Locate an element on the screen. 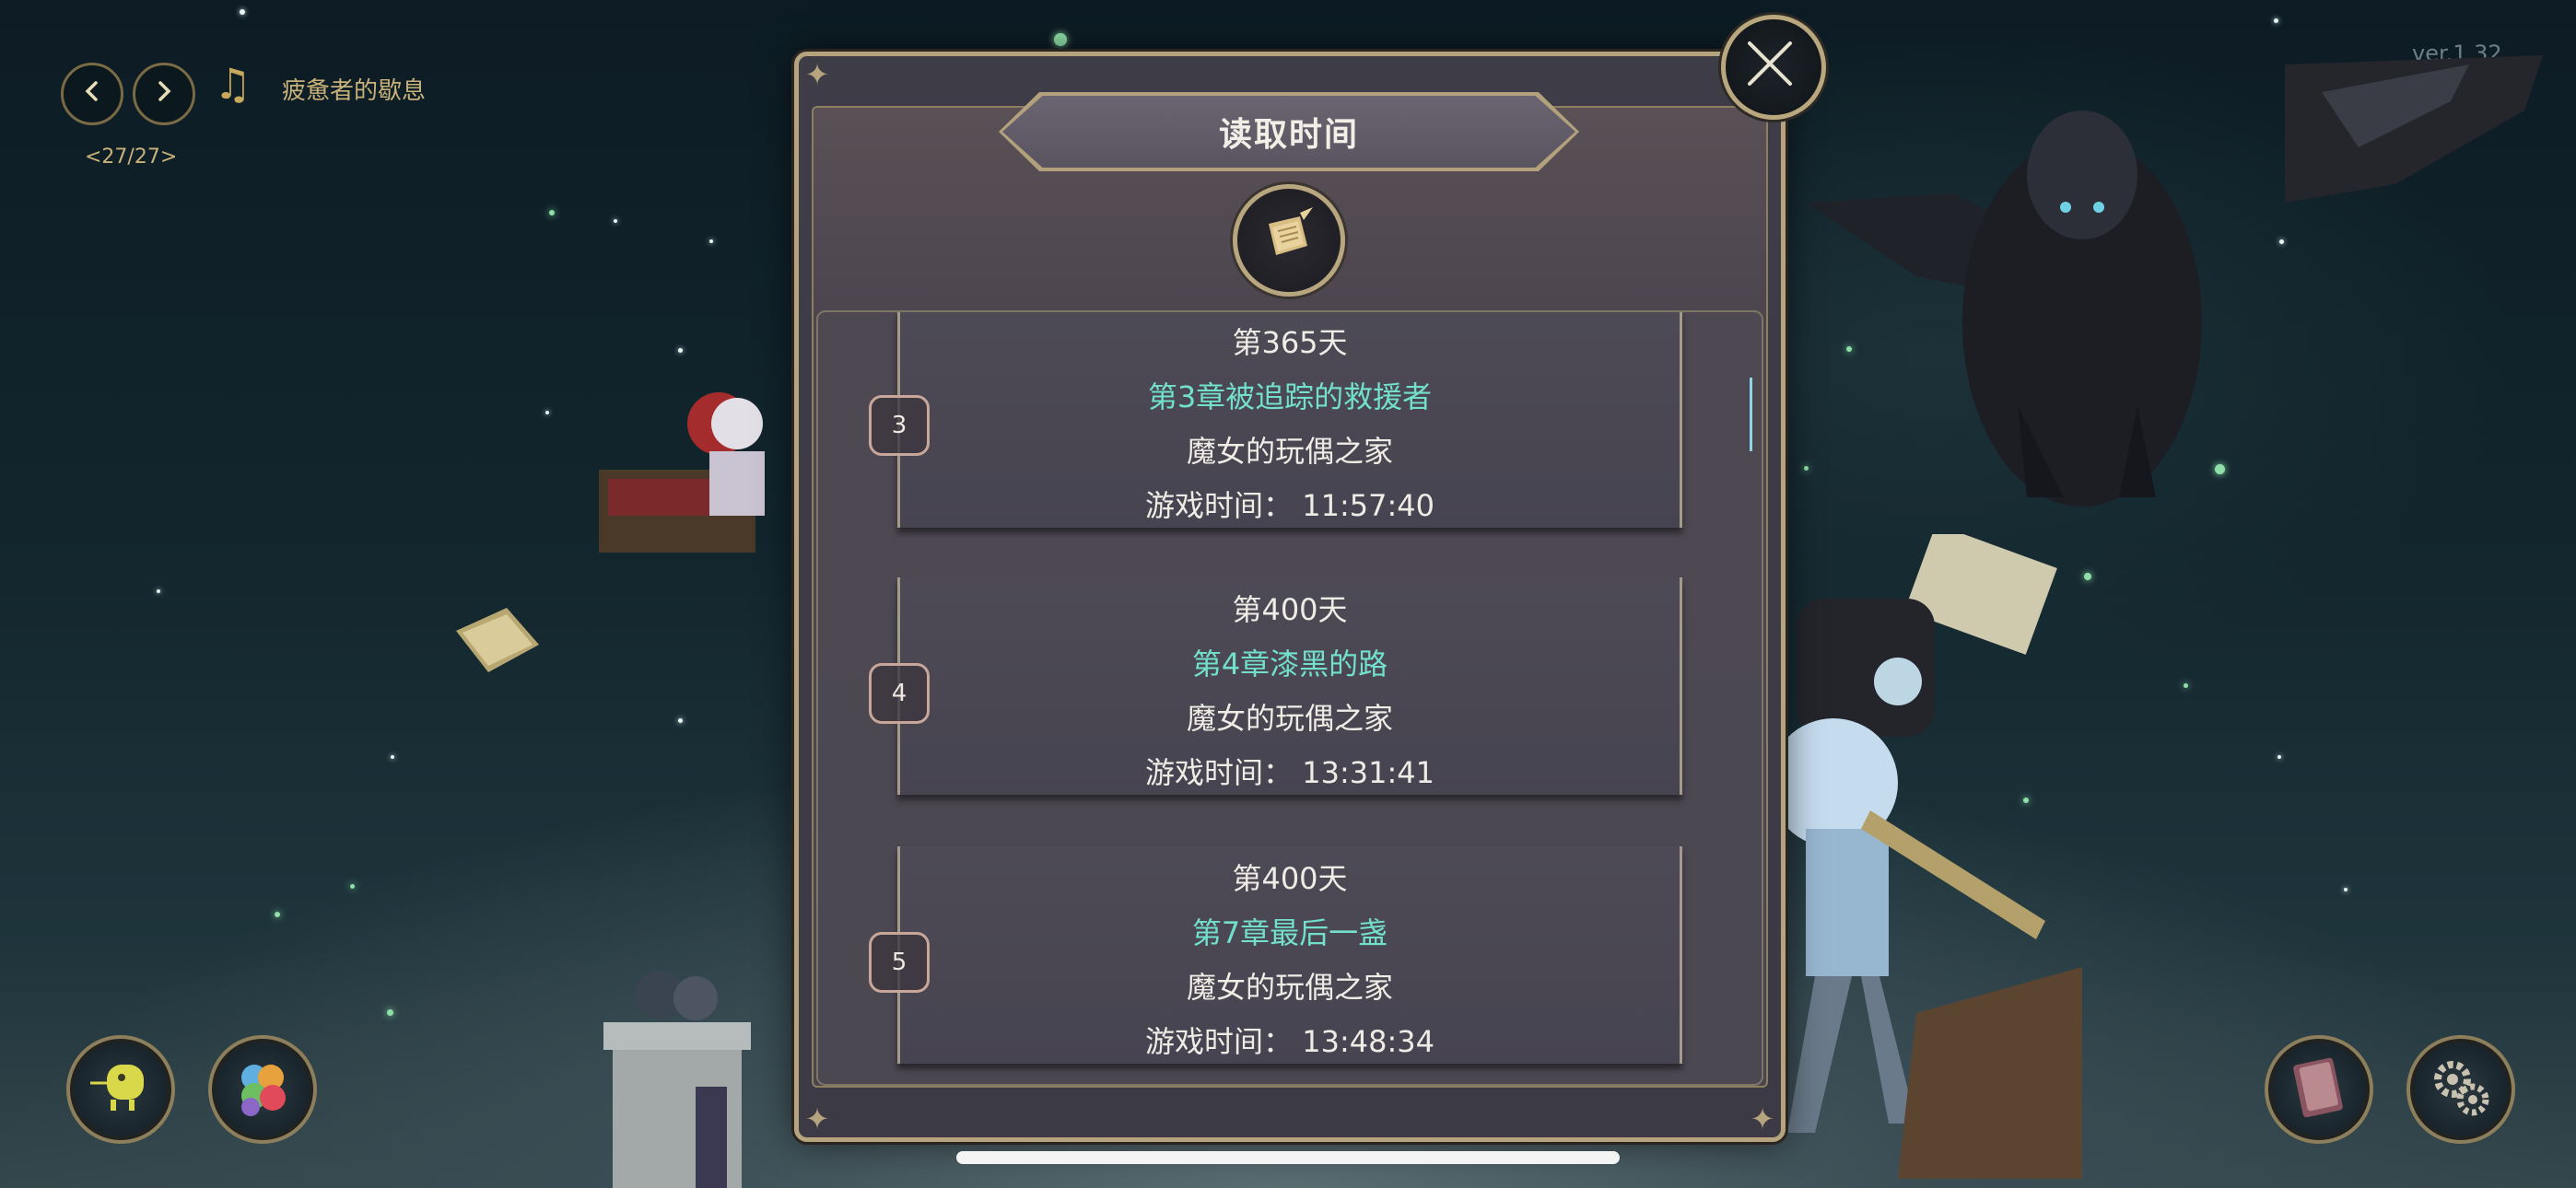 The width and height of the screenshot is (2576, 1188). slot-number-badge: 3 is located at coordinates (899, 425).